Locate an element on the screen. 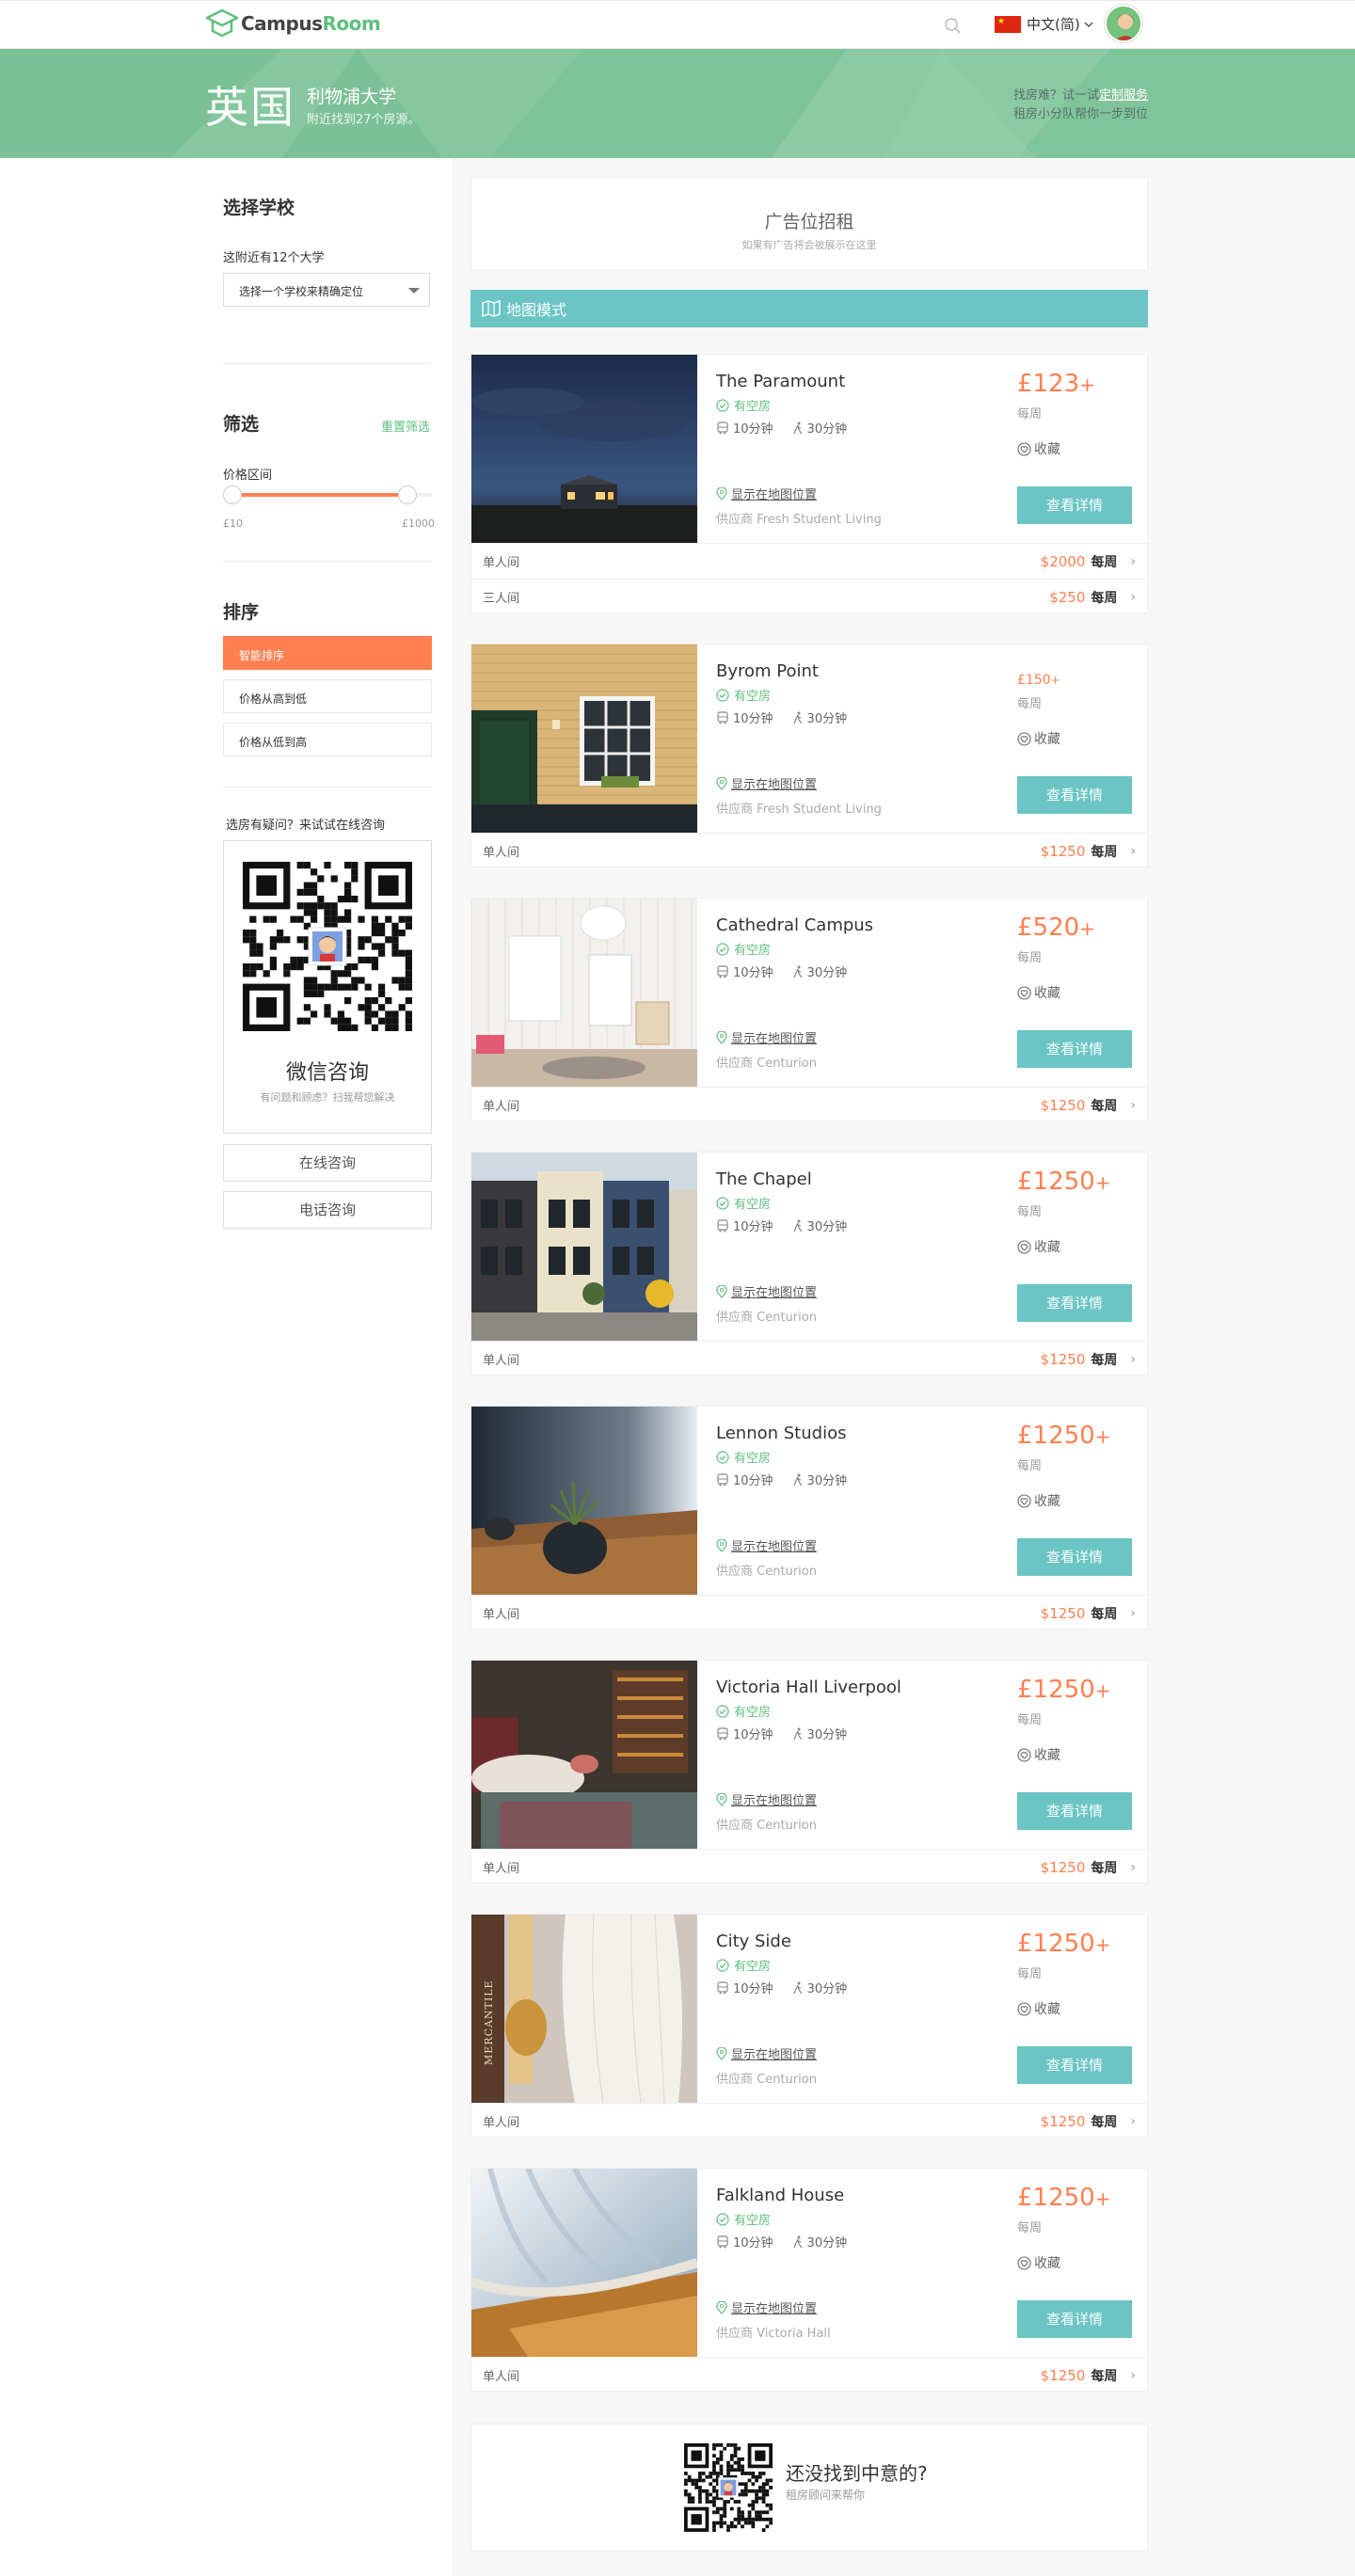 The width and height of the screenshot is (1355, 2576). availability-label: 有空房 is located at coordinates (753, 1459).